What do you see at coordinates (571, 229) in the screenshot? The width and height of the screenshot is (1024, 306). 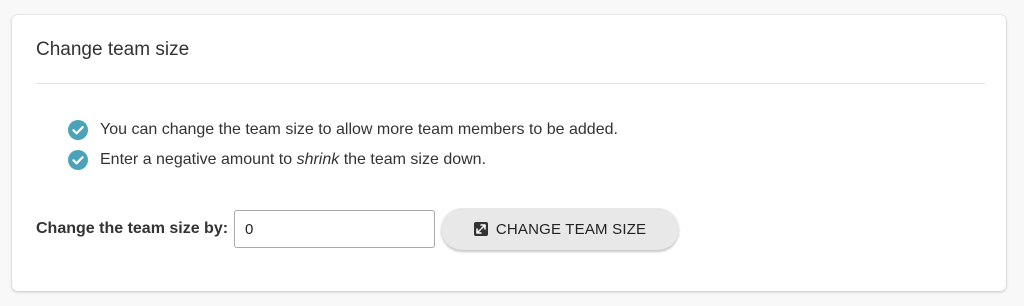 I see `button-label: CHANGE TEAM SIZE` at bounding box center [571, 229].